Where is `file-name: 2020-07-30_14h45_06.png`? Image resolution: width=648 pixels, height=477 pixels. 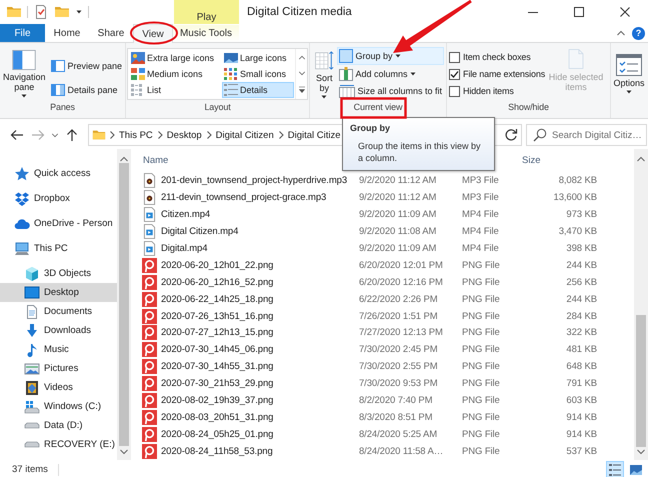 file-name: 2020-07-30_14h45_06.png is located at coordinates (217, 350).